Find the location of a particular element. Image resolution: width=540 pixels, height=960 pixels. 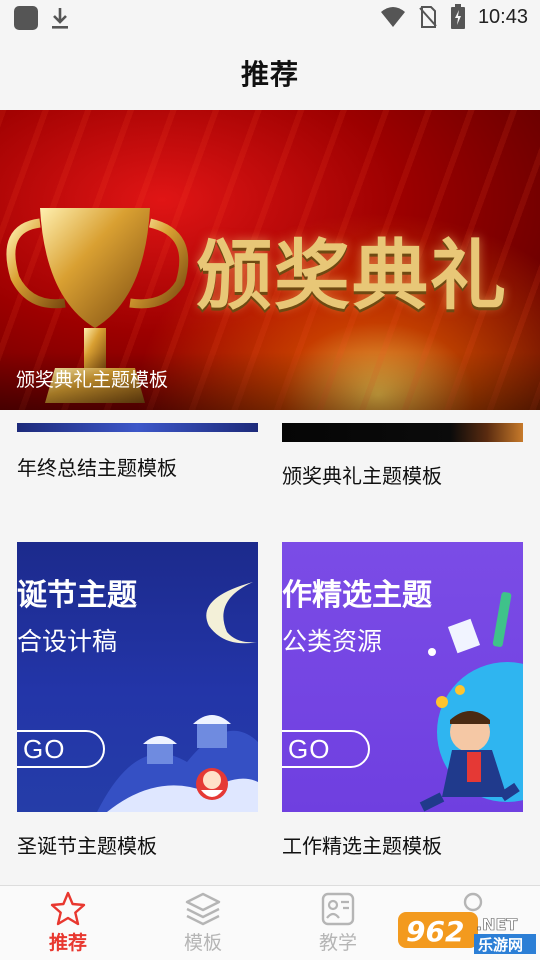

status-bar: 10:43 is located at coordinates (270, 18).